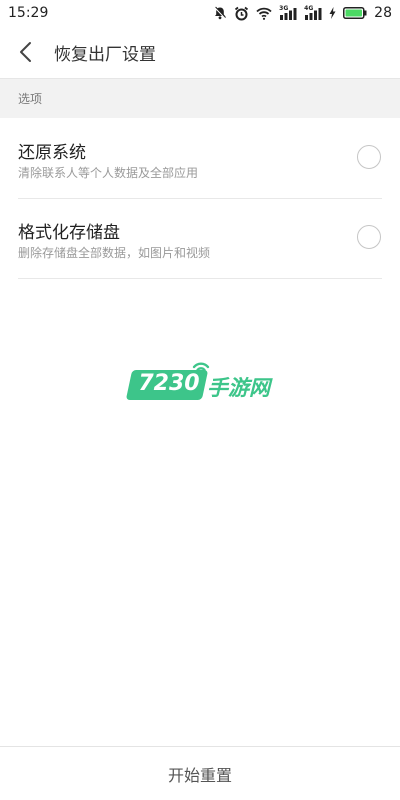 This screenshot has height=800, width=400. What do you see at coordinates (369, 237) in the screenshot?
I see `radio-format-storage` at bounding box center [369, 237].